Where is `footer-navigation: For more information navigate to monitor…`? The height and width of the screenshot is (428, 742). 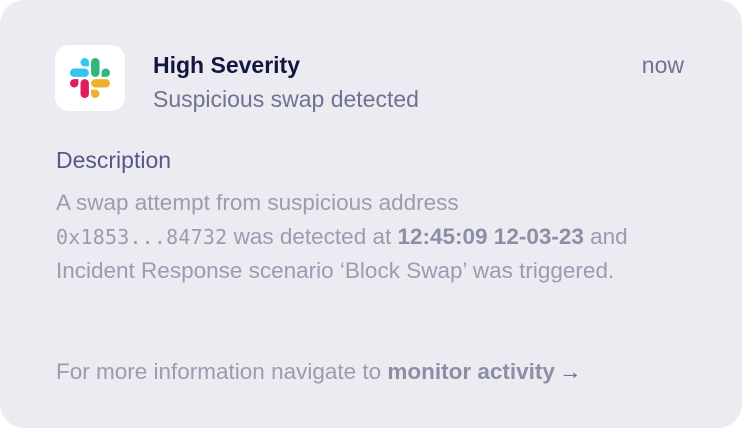 footer-navigation: For more information navigate to monitor… is located at coordinates (318, 372).